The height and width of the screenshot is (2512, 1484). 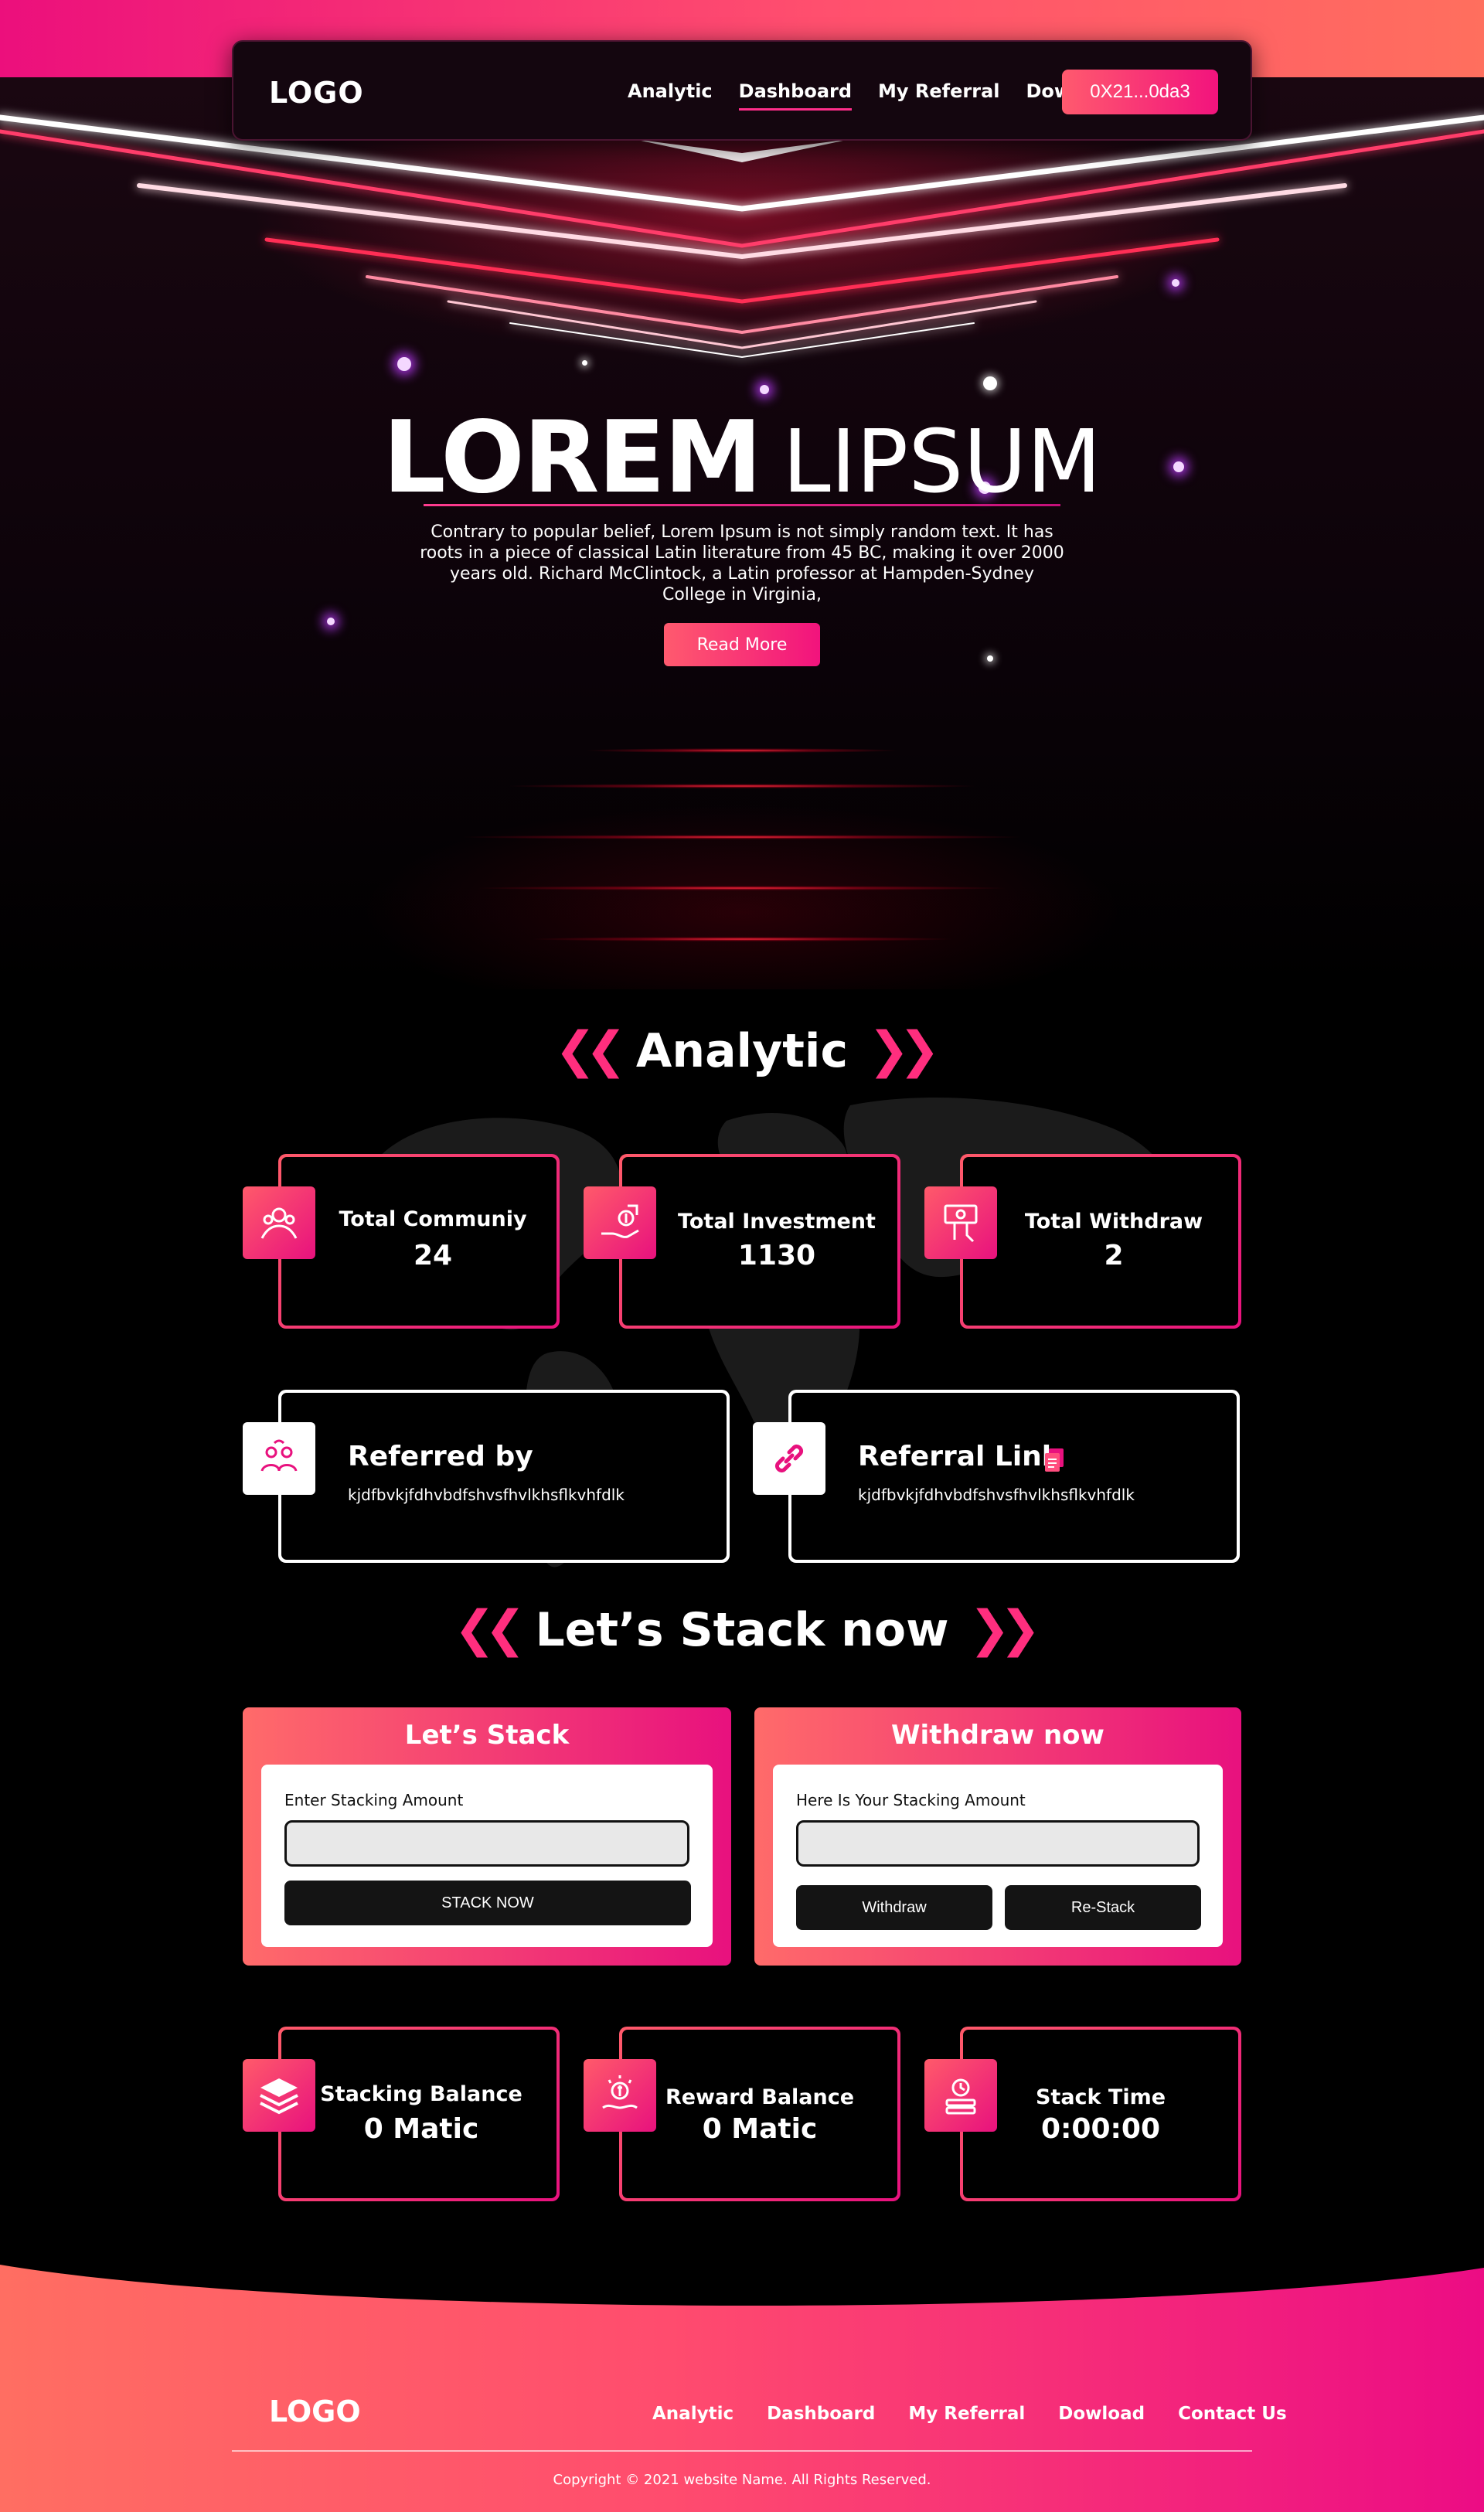 I want to click on analytic-heading-text: Analytic, so click(x=742, y=1051).